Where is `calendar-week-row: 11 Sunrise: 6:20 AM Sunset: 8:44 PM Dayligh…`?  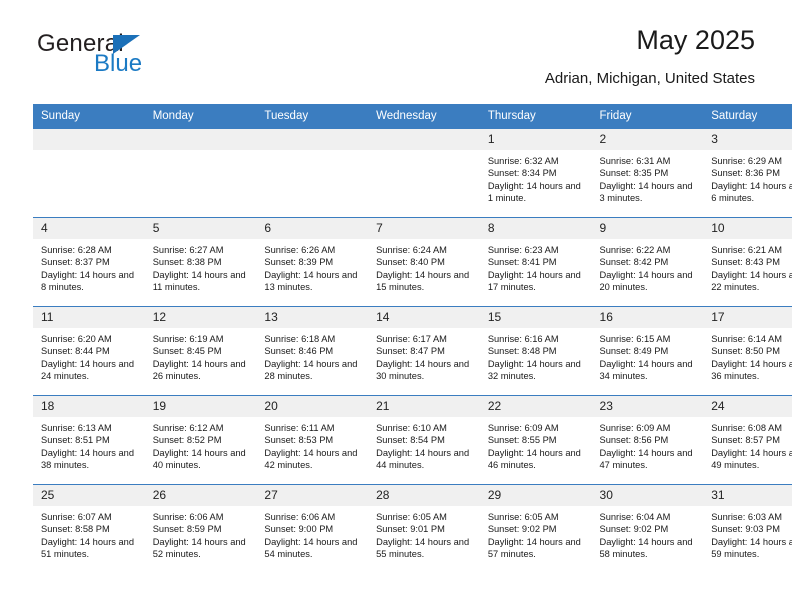 calendar-week-row: 11 Sunrise: 6:20 AM Sunset: 8:44 PM Dayligh… is located at coordinates (412, 351).